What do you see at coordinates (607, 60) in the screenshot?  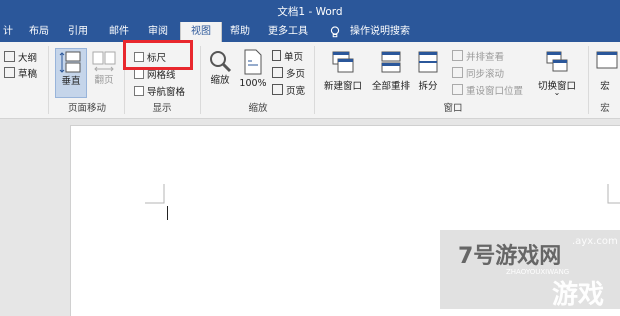 I see `macros-icon` at bounding box center [607, 60].